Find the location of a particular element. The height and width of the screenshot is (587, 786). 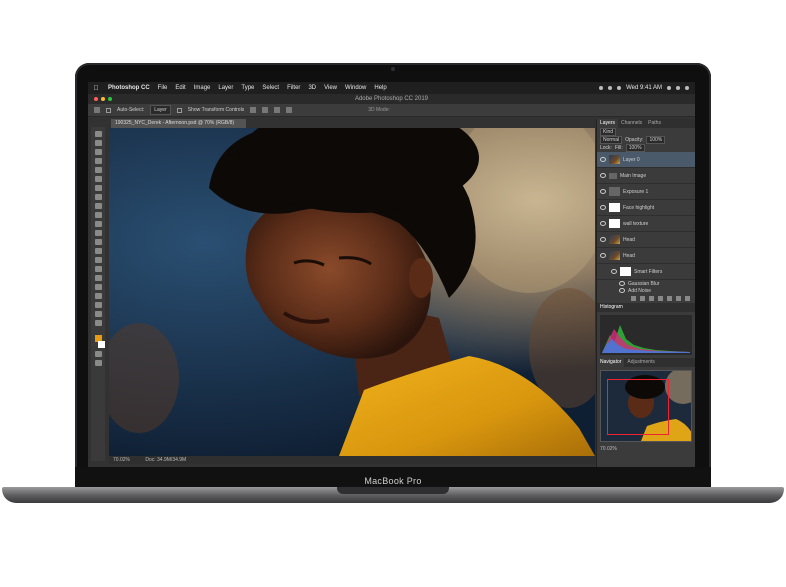

path-selection-tool-icon is located at coordinates (98, 287).